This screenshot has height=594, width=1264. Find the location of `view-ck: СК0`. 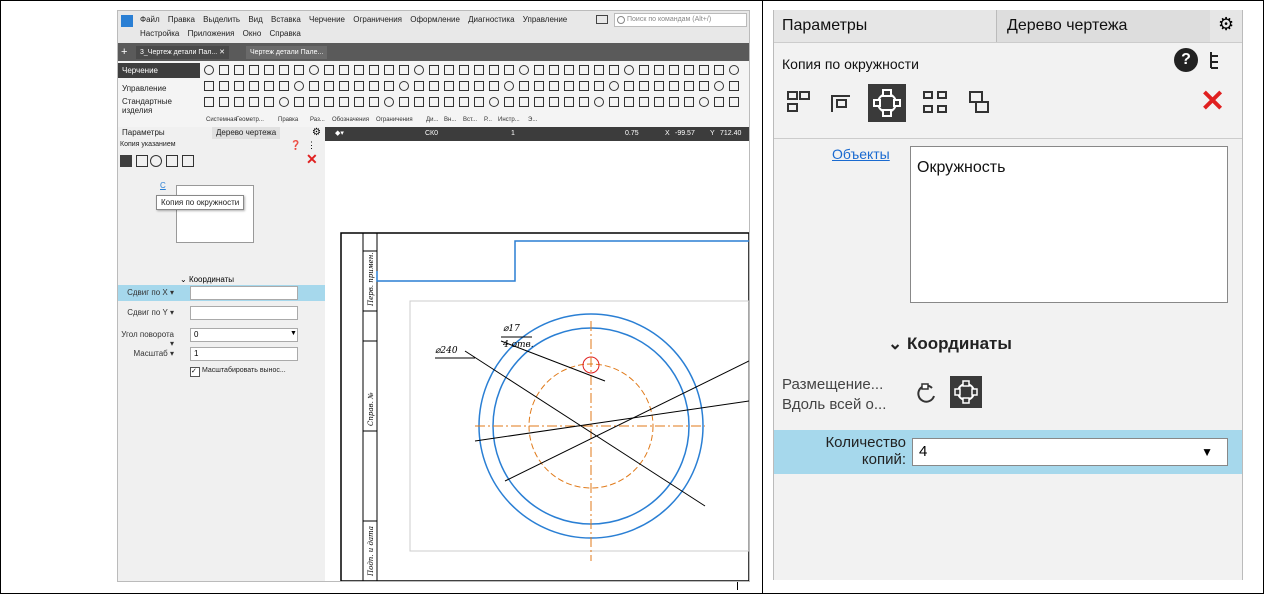

view-ck: СК0 is located at coordinates (431, 134).